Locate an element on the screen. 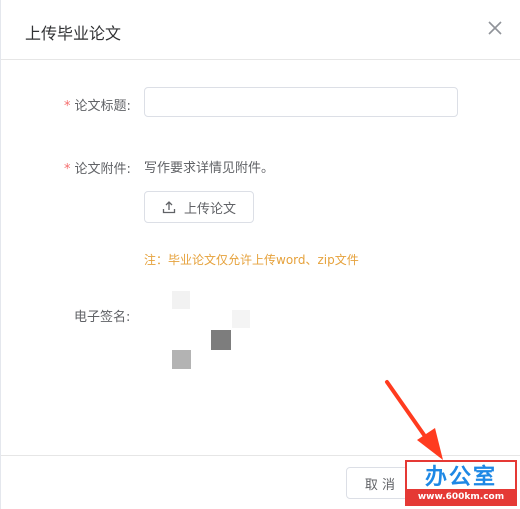  cancel-button: 取 消 is located at coordinates (380, 483).